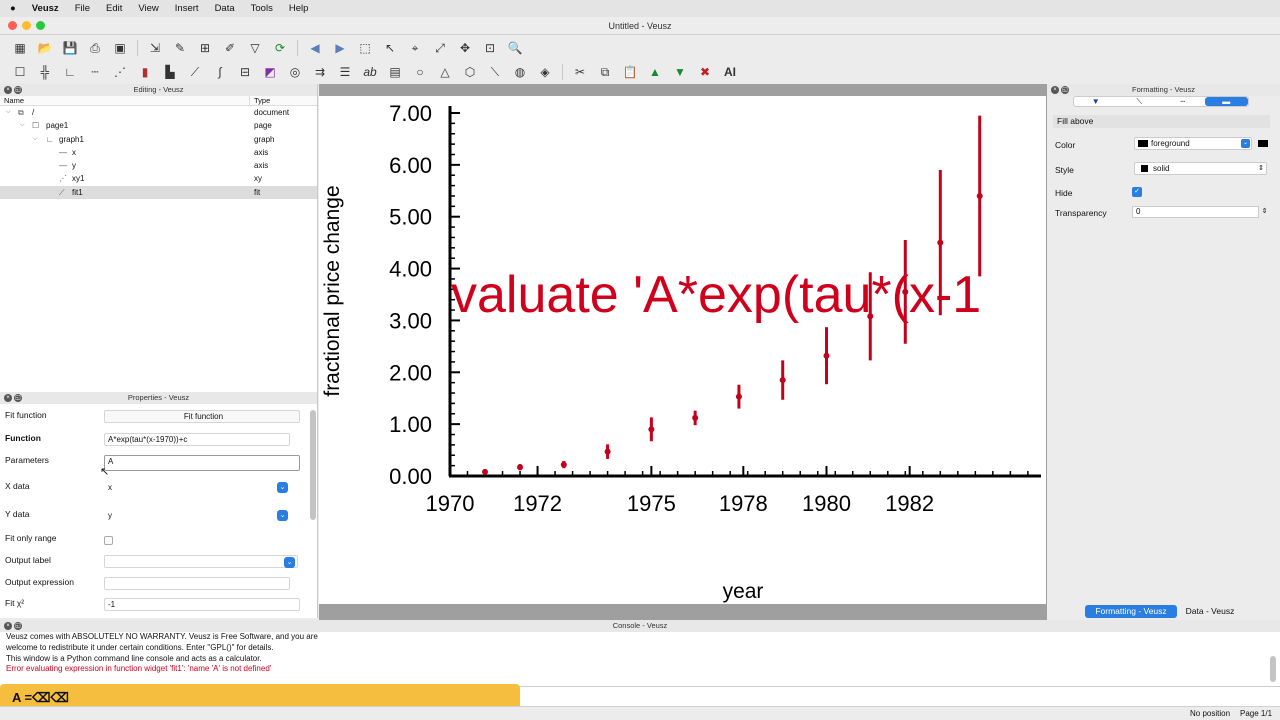 The width and height of the screenshot is (1280, 720). Describe the element at coordinates (158, 192) in the screenshot. I see `tree-row-fit1: ⟋ fit1 fit` at that location.